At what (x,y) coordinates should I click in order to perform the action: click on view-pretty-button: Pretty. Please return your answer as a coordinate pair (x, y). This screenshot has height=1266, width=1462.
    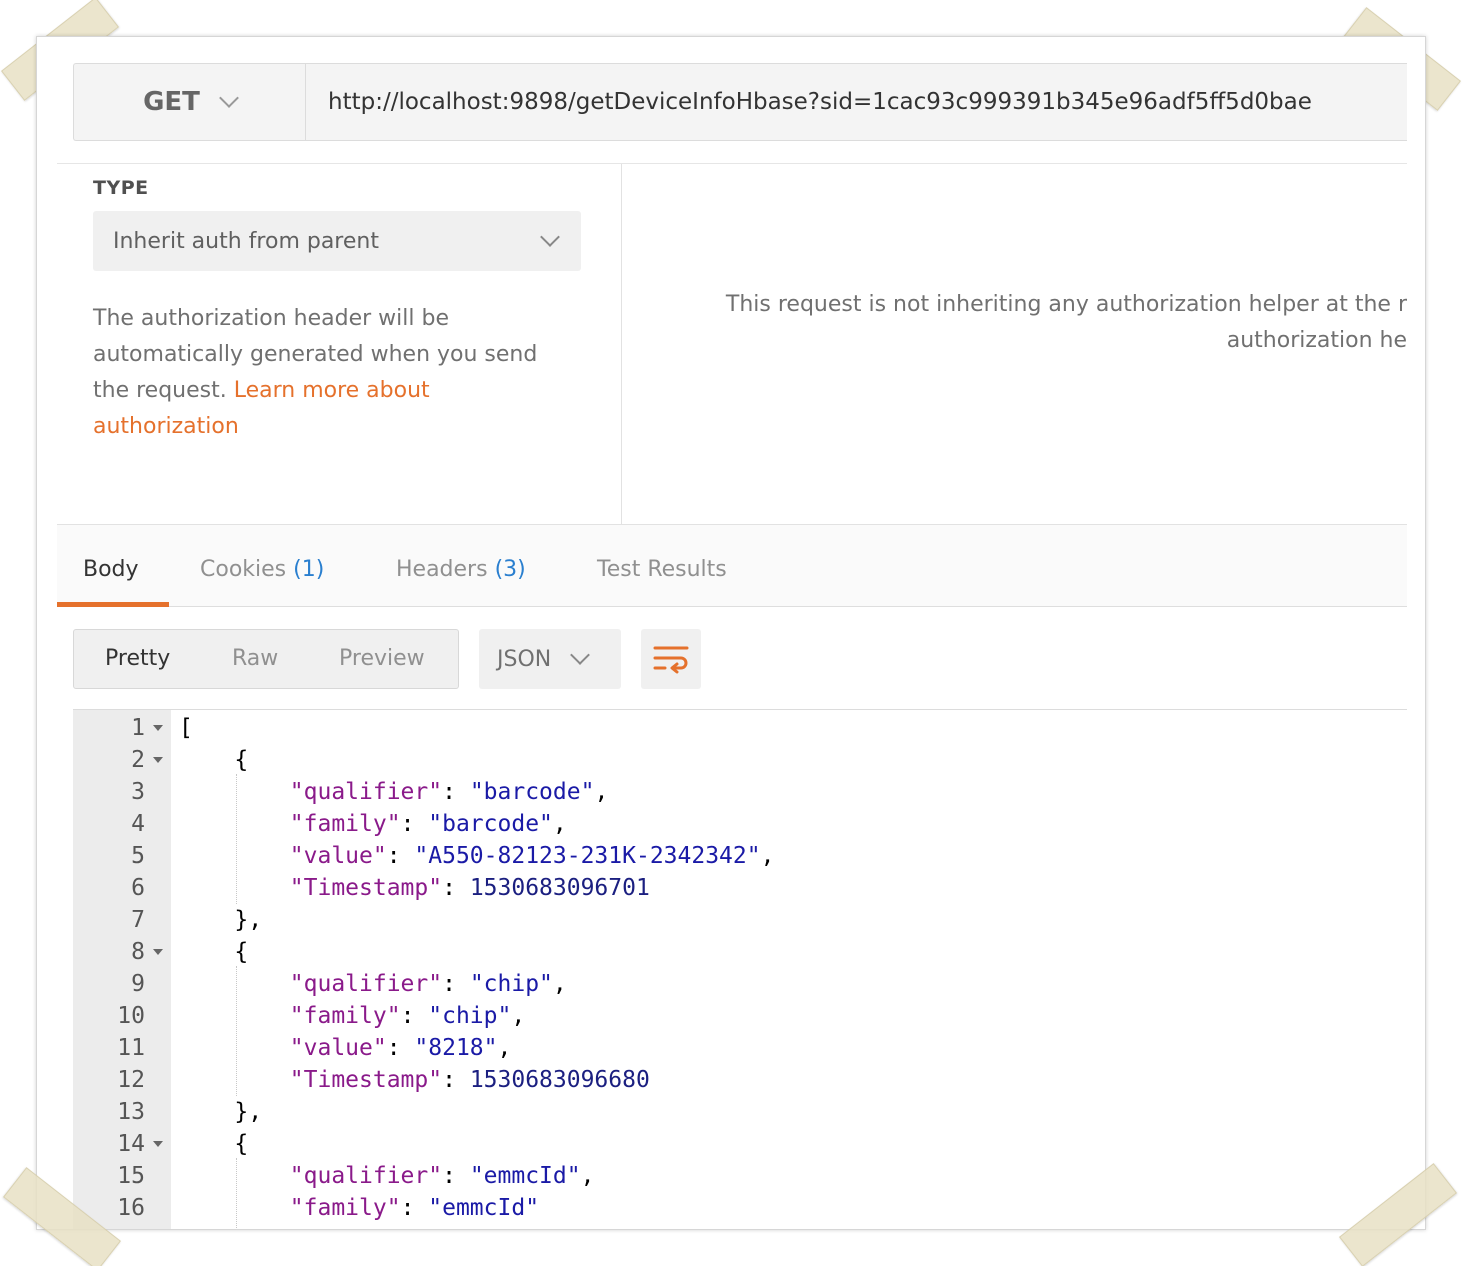
    Looking at the image, I should click on (137, 658).